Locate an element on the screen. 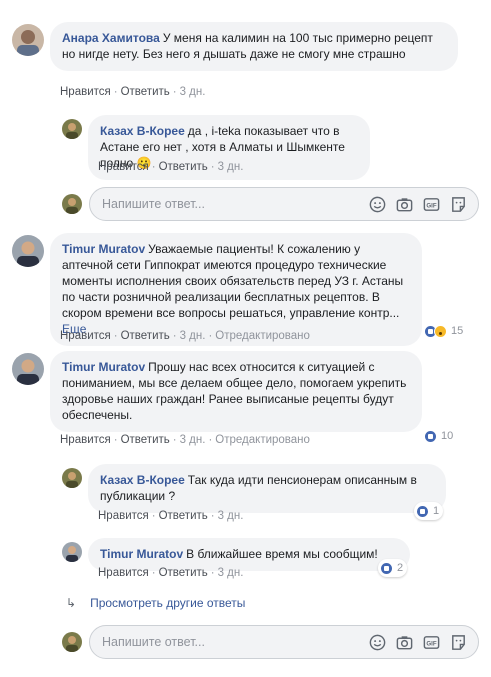  reply-arrow-icon: ↳ is located at coordinates (71, 603).